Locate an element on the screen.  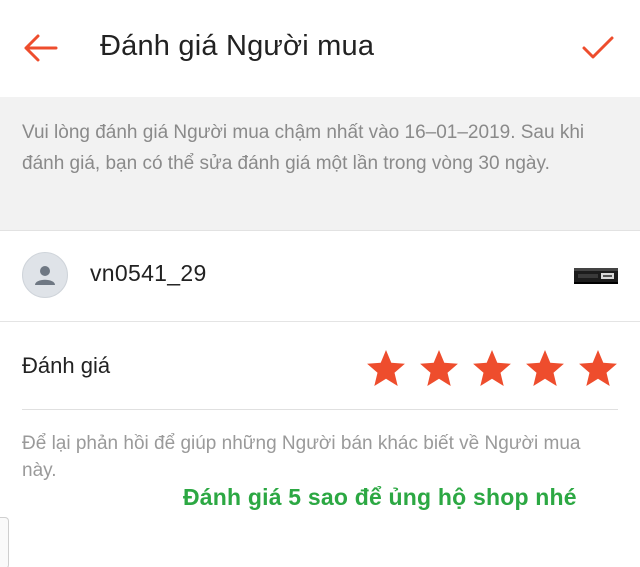
user-icon is located at coordinates (45, 275).